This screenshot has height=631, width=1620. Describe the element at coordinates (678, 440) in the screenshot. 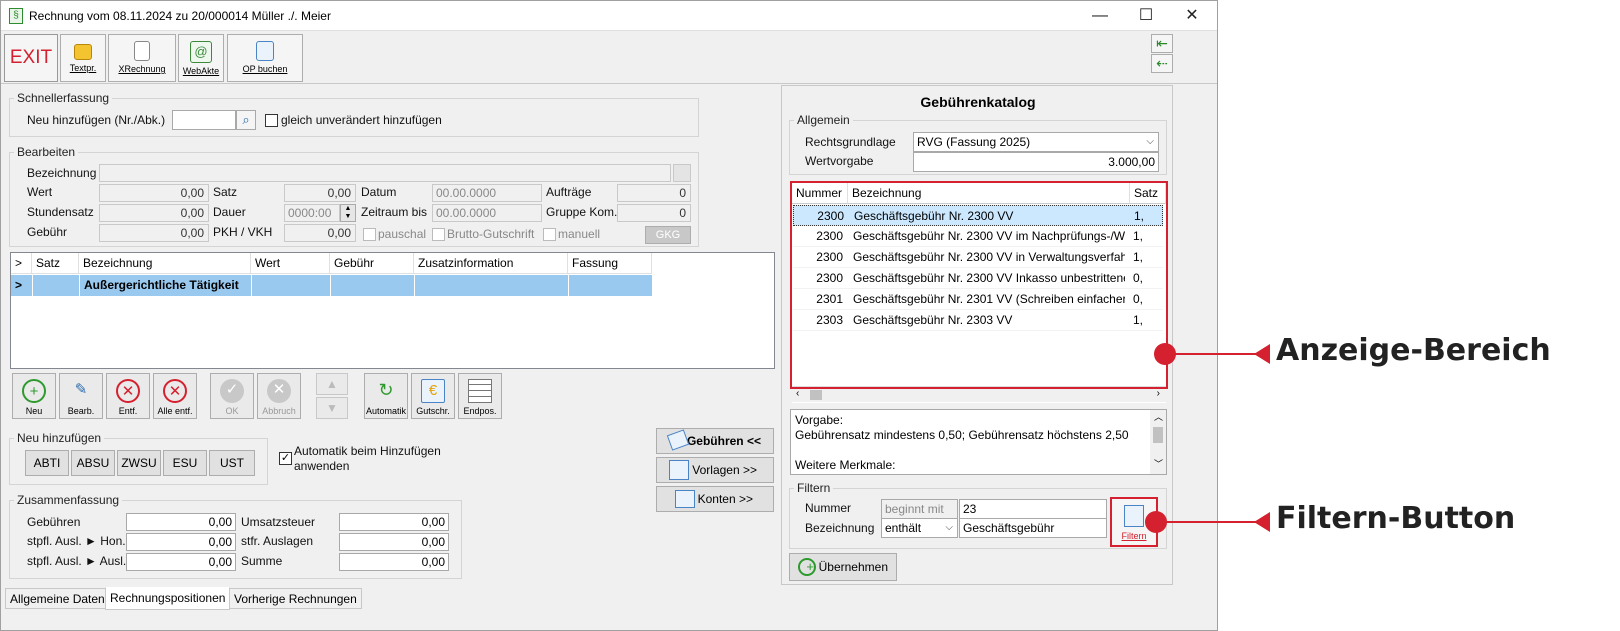

I see `fee-tag-icon` at that location.